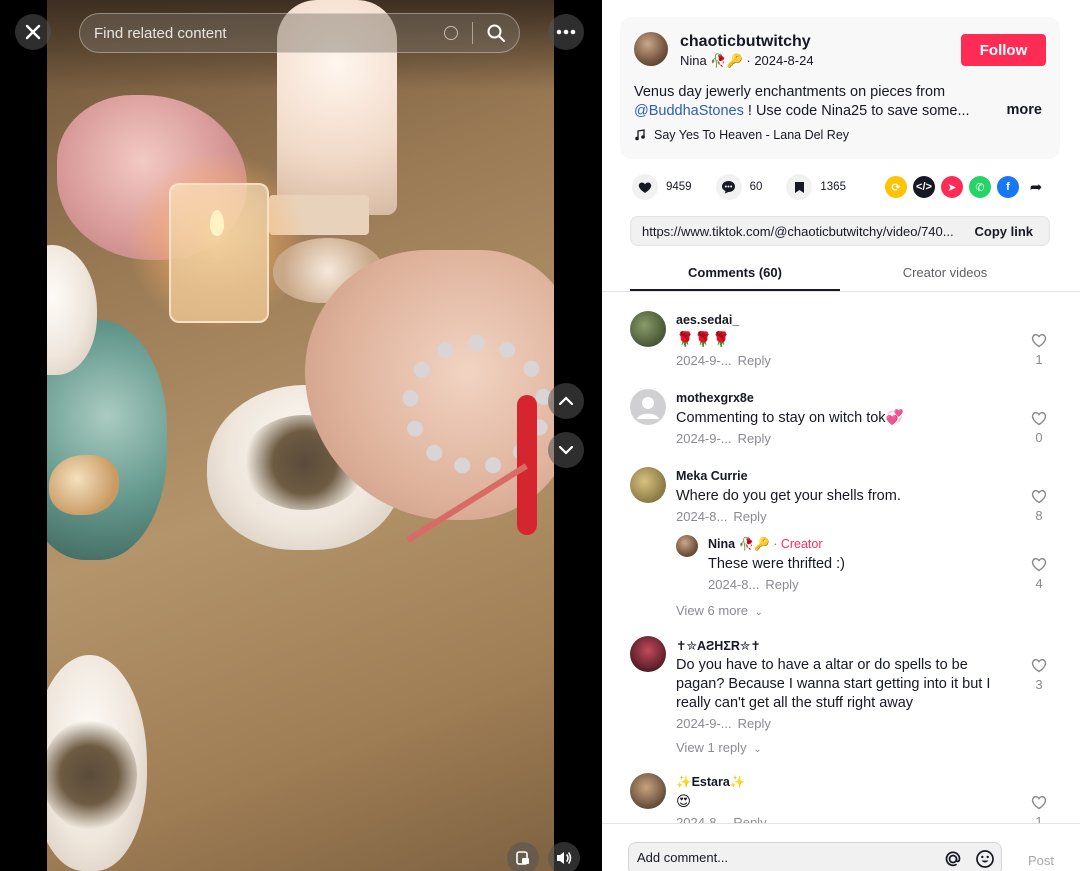 The width and height of the screenshot is (1080, 871). I want to click on send-to-friend-icon: ➤, so click(952, 187).